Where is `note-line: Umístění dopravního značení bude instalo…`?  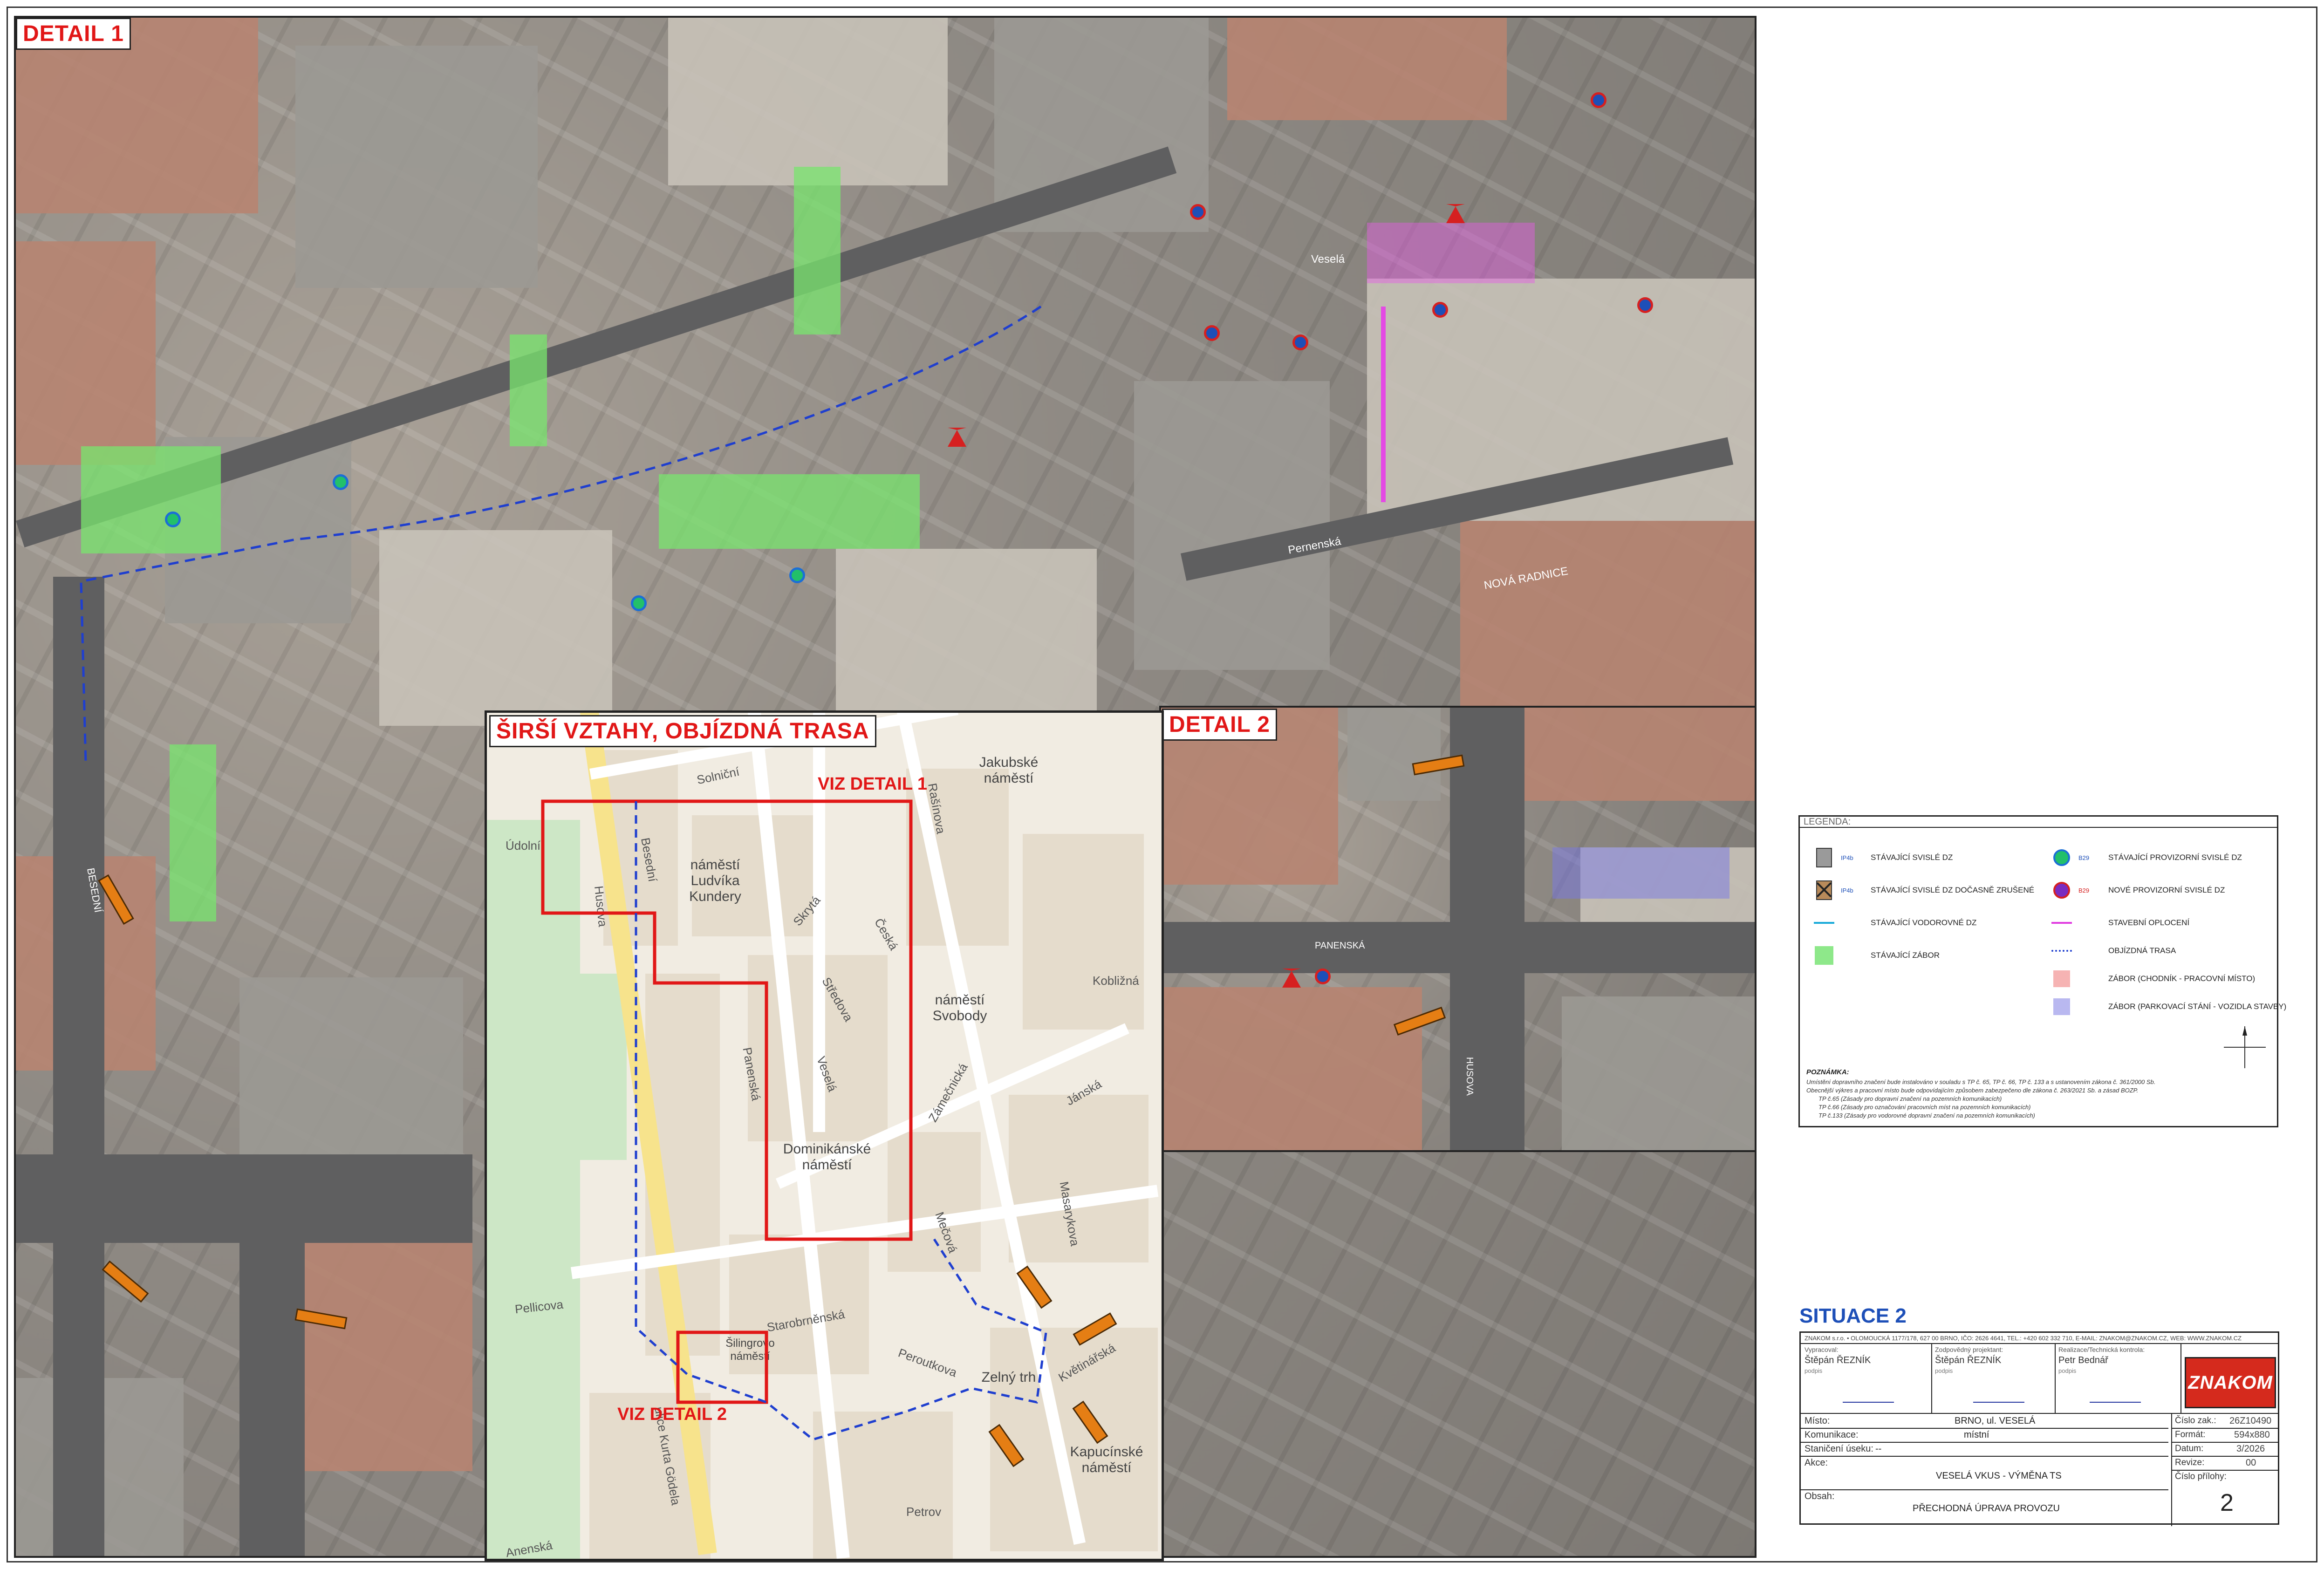 note-line: Umístění dopravního značení bude instalo… is located at coordinates (1981, 1081).